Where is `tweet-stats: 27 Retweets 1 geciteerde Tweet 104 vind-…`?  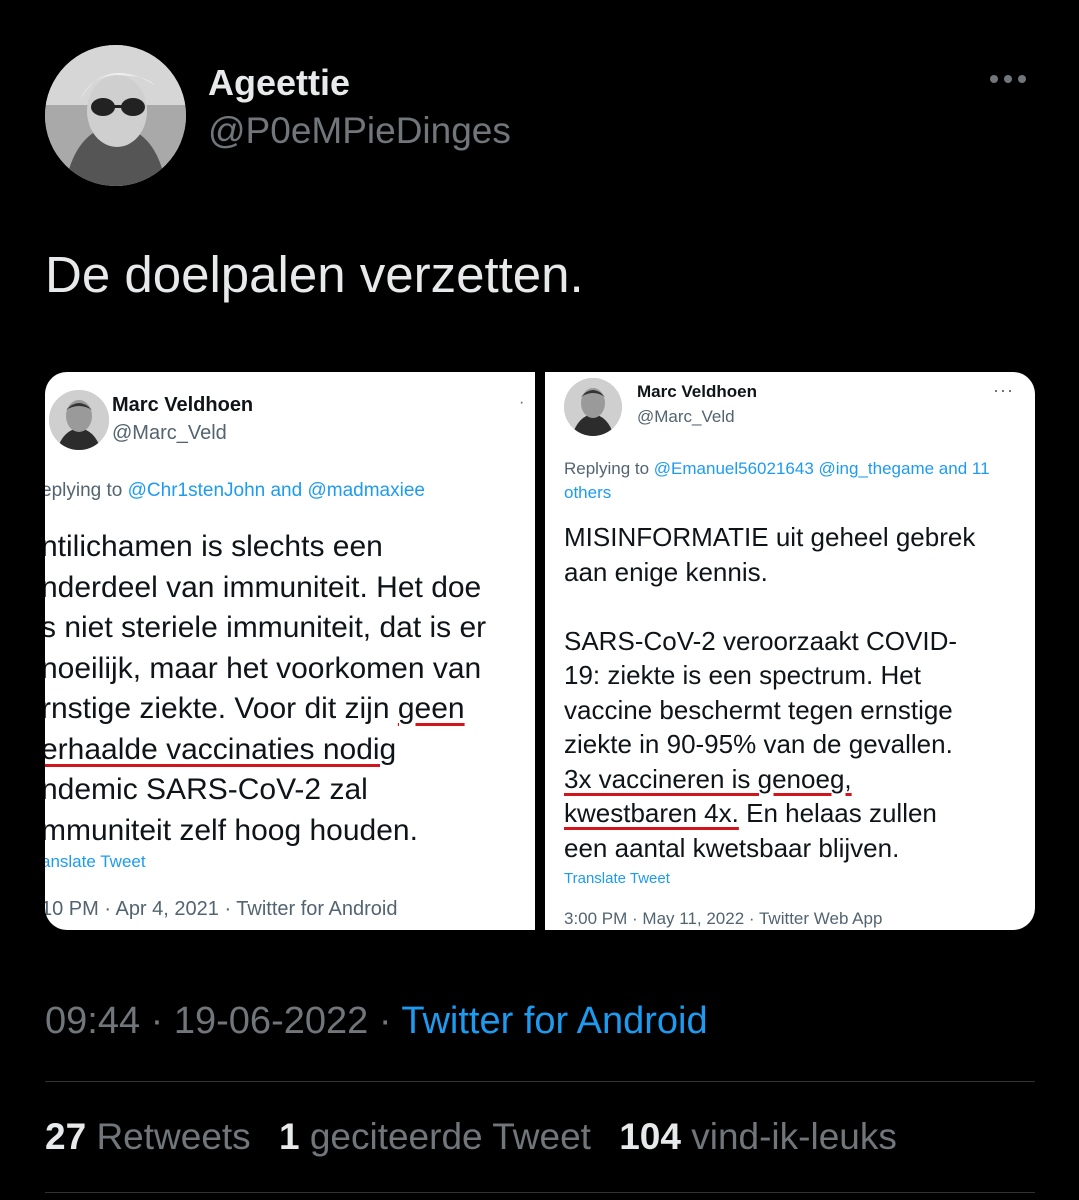
tweet-stats: 27 Retweets 1 geciteerde Tweet 104 vind-… is located at coordinates (480, 1137).